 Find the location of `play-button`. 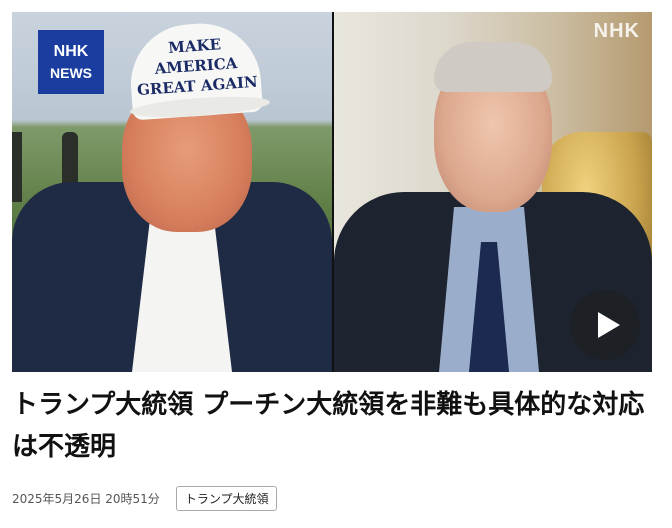

play-button is located at coordinates (605, 325).